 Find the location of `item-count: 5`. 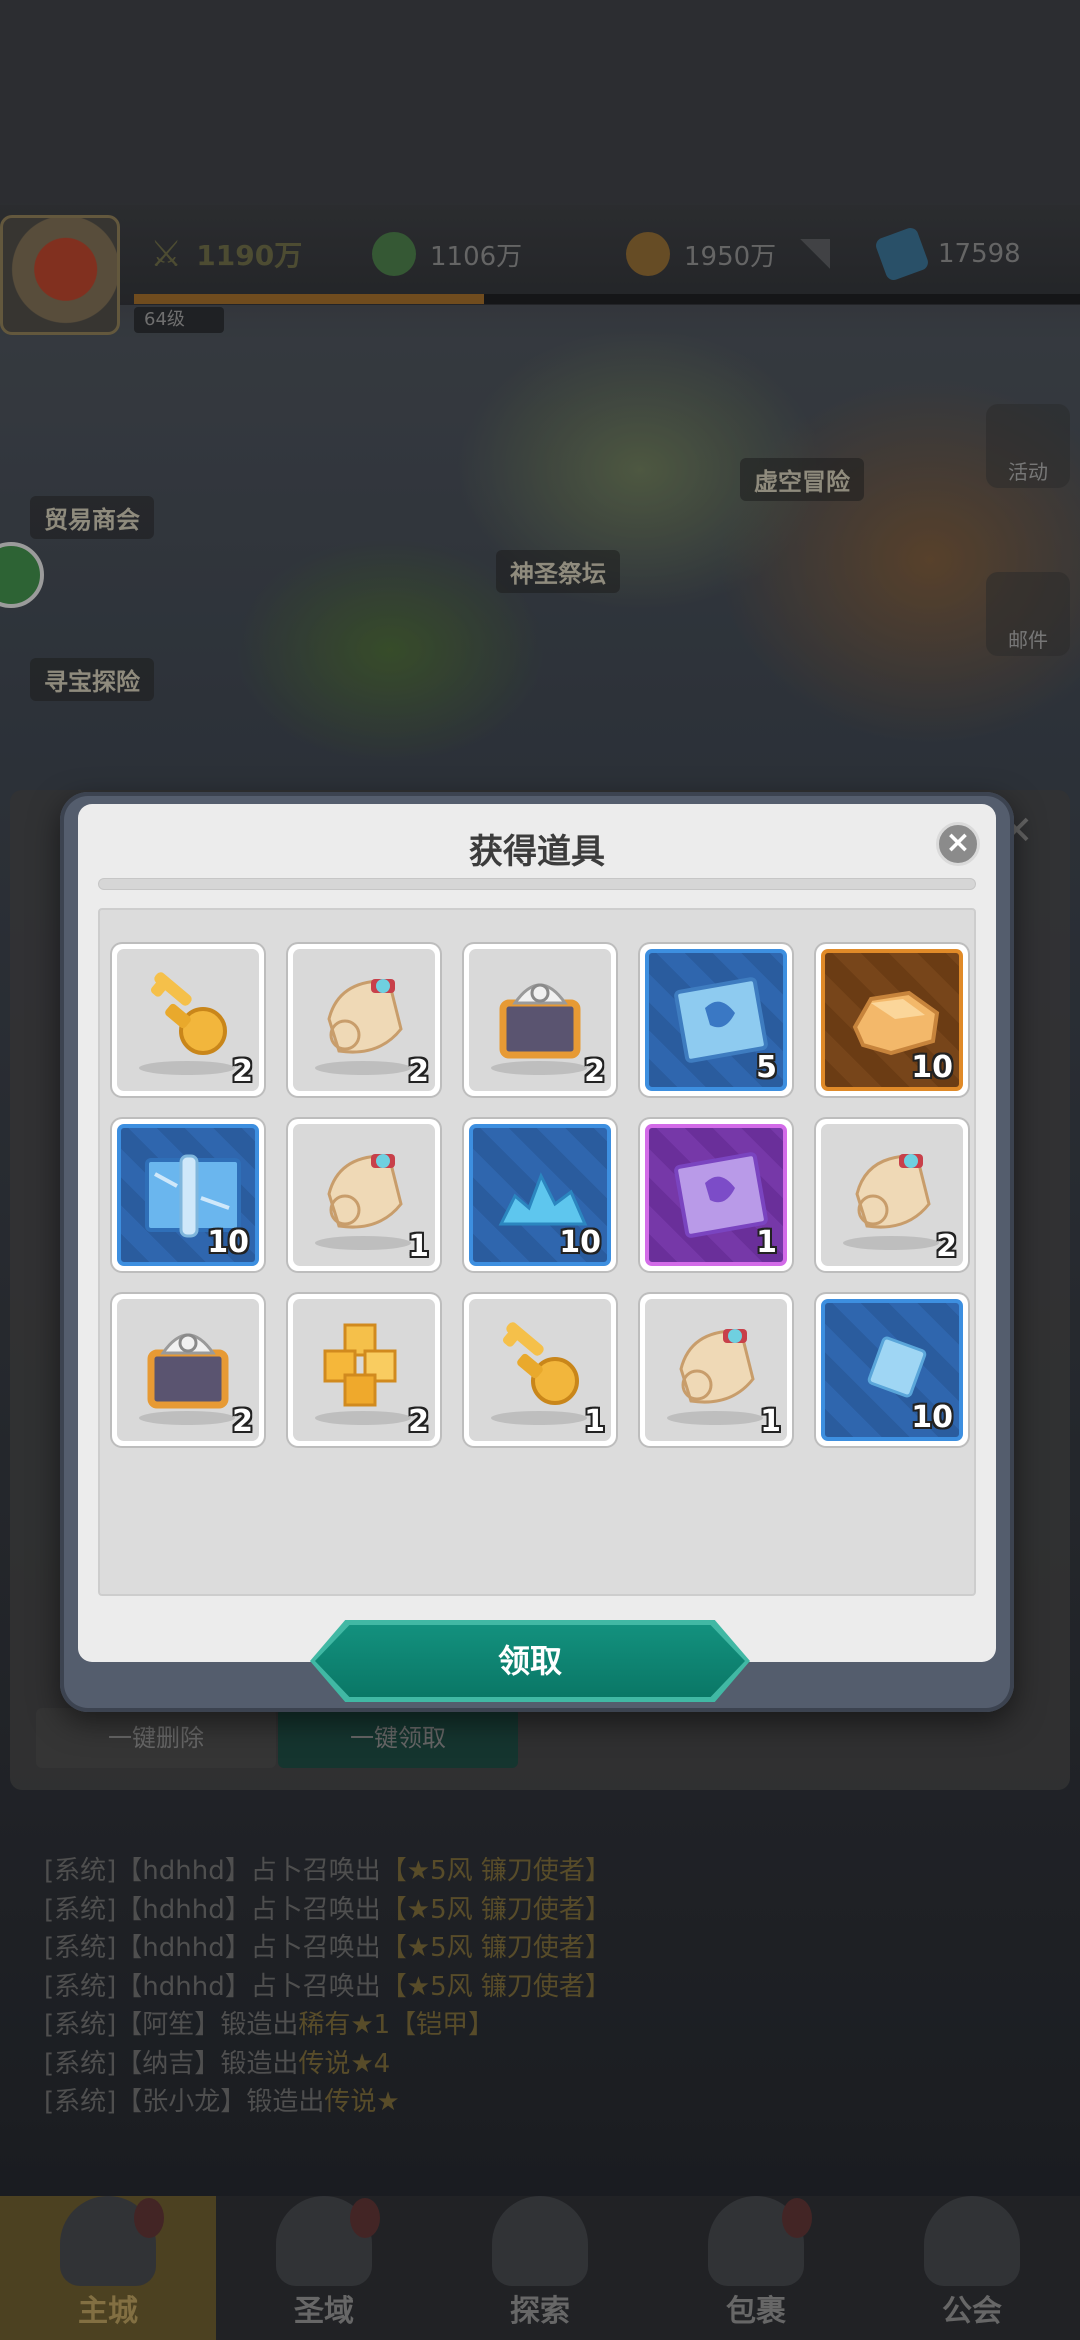

item-count: 5 is located at coordinates (766, 1067).